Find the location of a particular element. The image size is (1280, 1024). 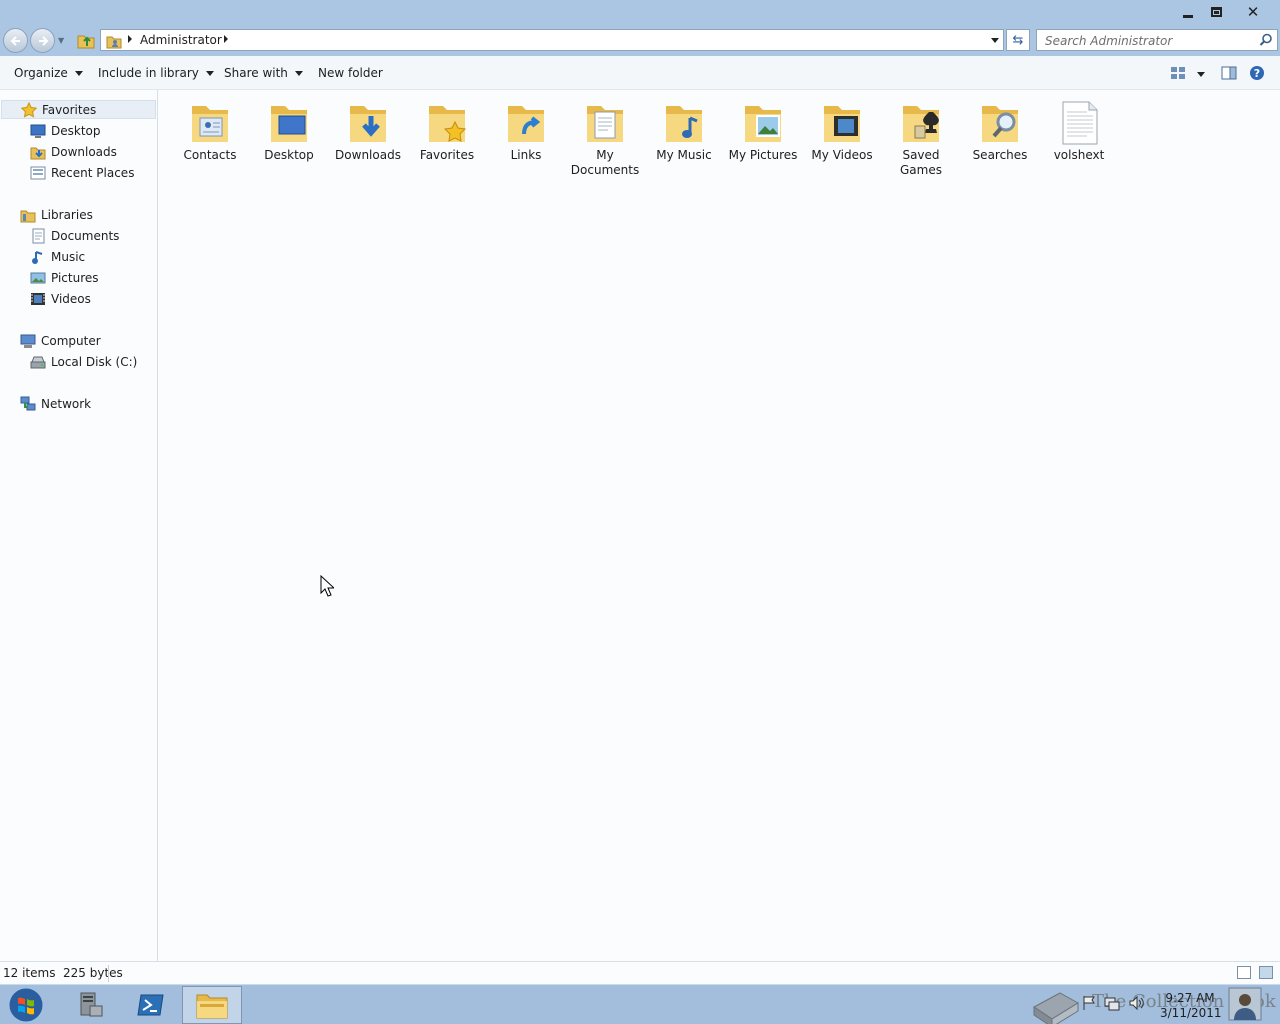

refresh-button: ⇆ is located at coordinates (1018, 40).